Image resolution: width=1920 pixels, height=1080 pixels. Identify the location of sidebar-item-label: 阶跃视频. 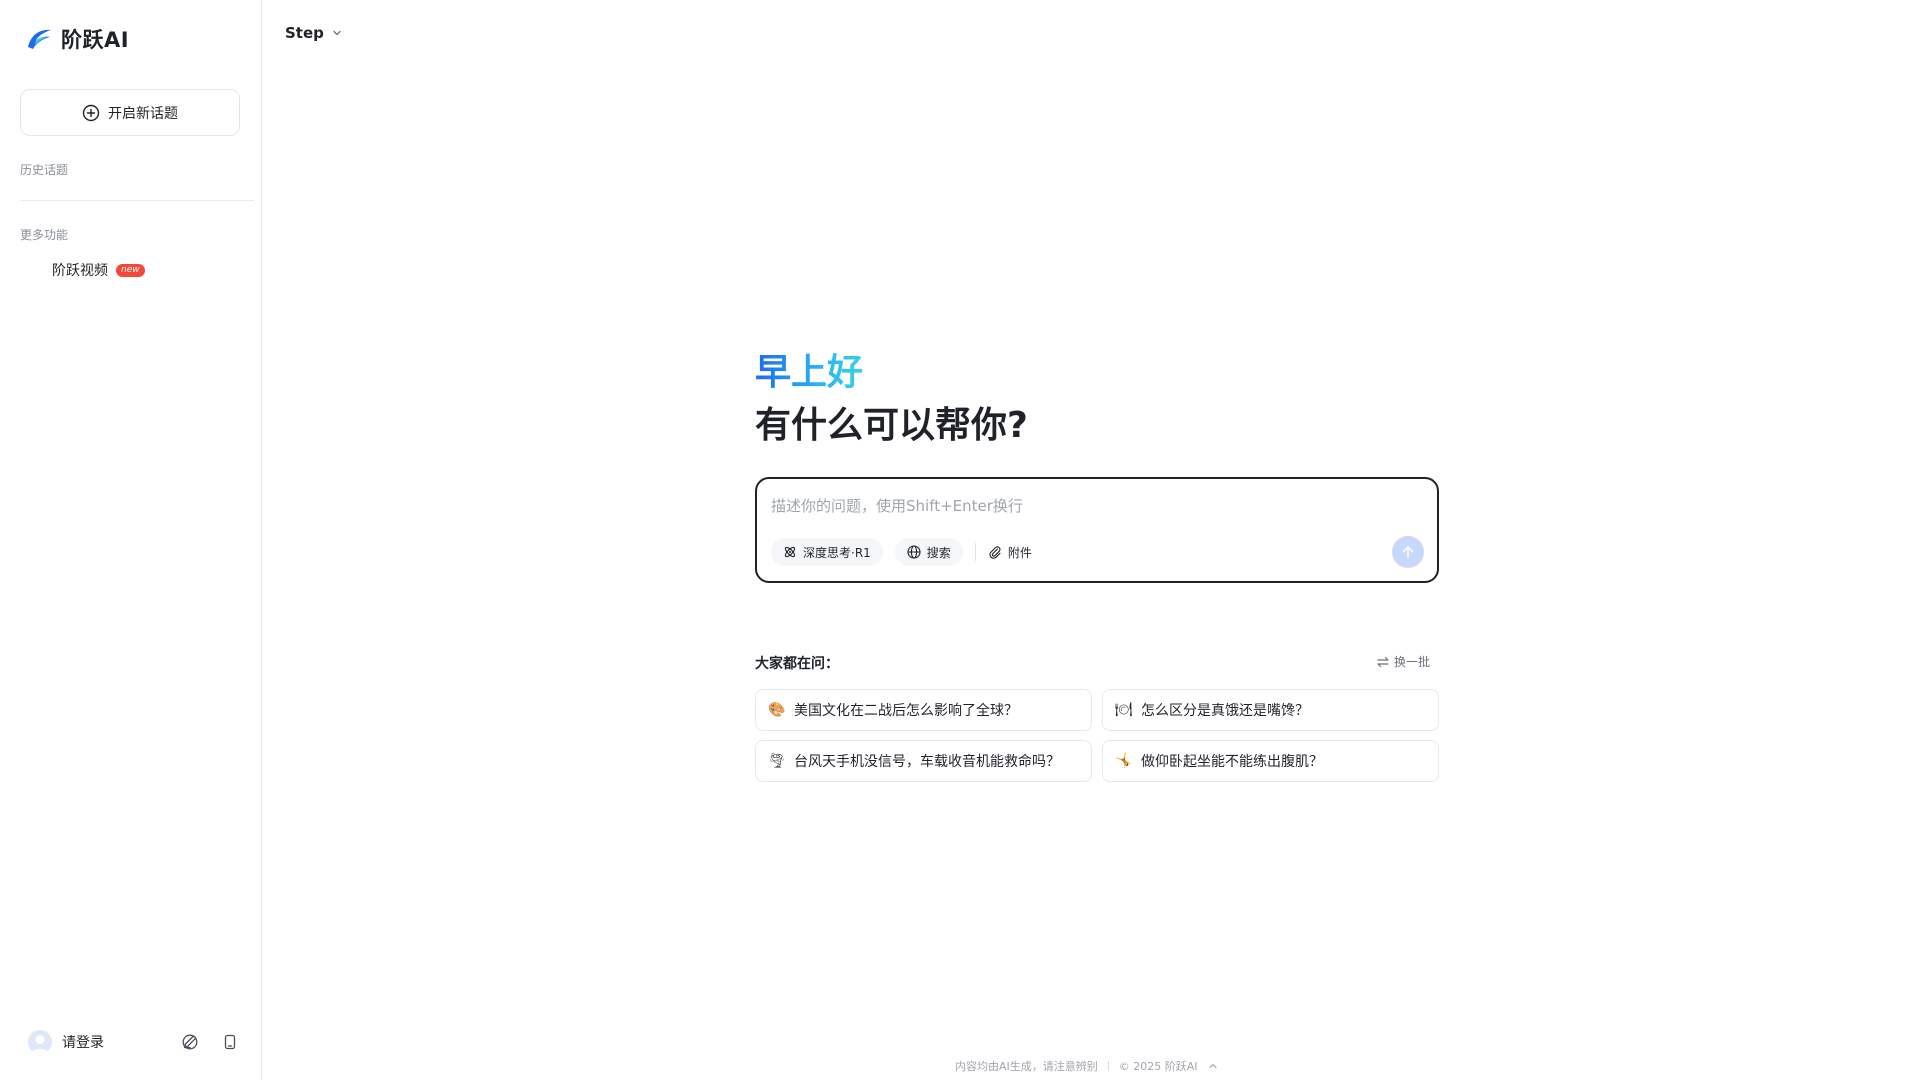
(80, 271).